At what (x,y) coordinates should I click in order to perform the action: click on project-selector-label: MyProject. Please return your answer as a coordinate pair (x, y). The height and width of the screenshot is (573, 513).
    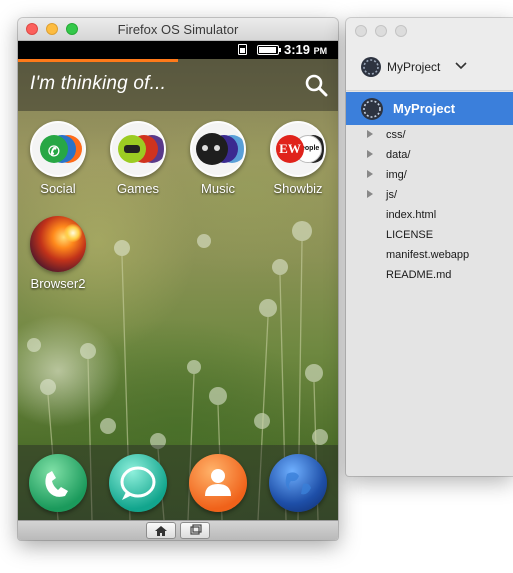
    Looking at the image, I should click on (414, 67).